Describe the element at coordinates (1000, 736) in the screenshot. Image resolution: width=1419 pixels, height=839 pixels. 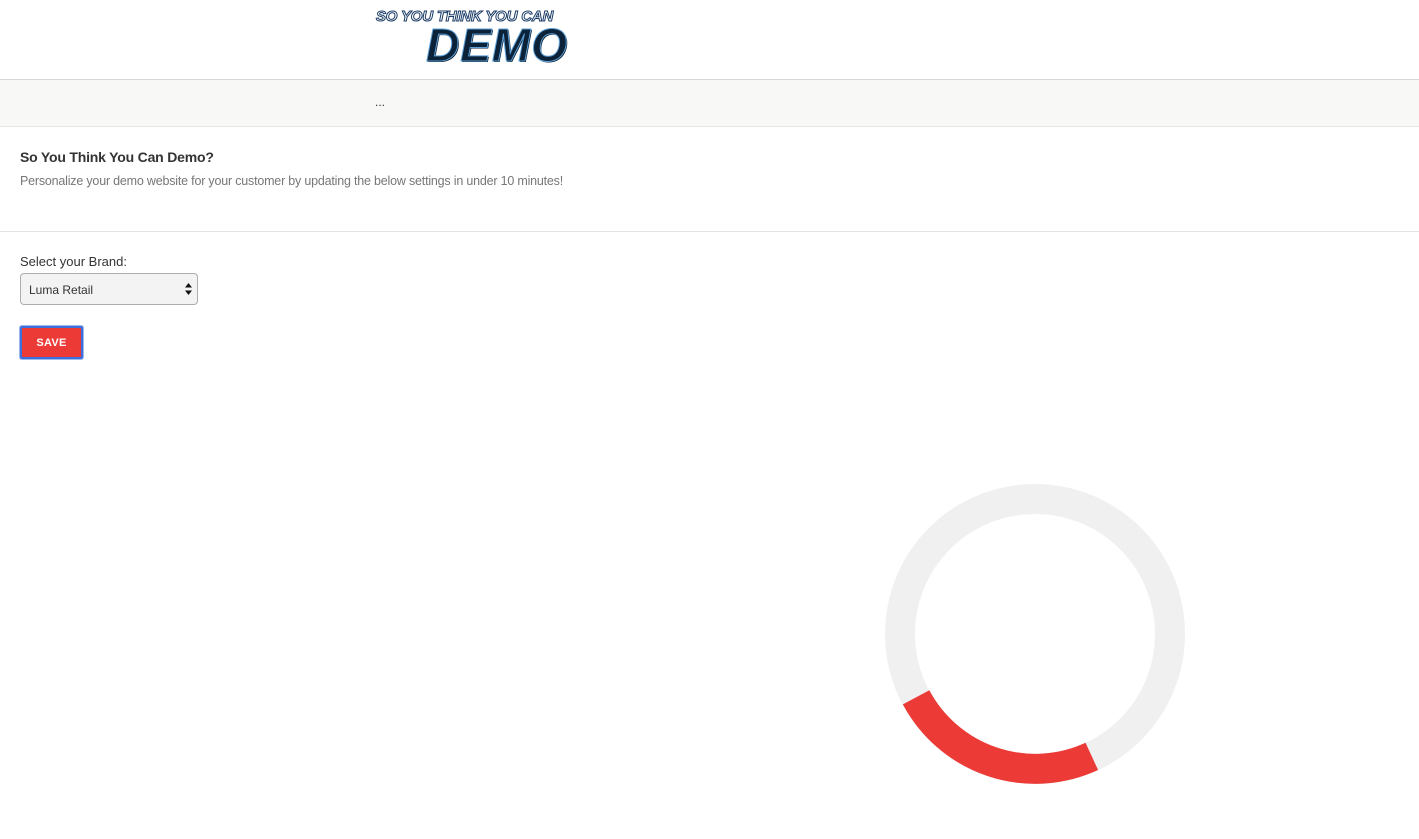
I see `spinner-arc` at that location.